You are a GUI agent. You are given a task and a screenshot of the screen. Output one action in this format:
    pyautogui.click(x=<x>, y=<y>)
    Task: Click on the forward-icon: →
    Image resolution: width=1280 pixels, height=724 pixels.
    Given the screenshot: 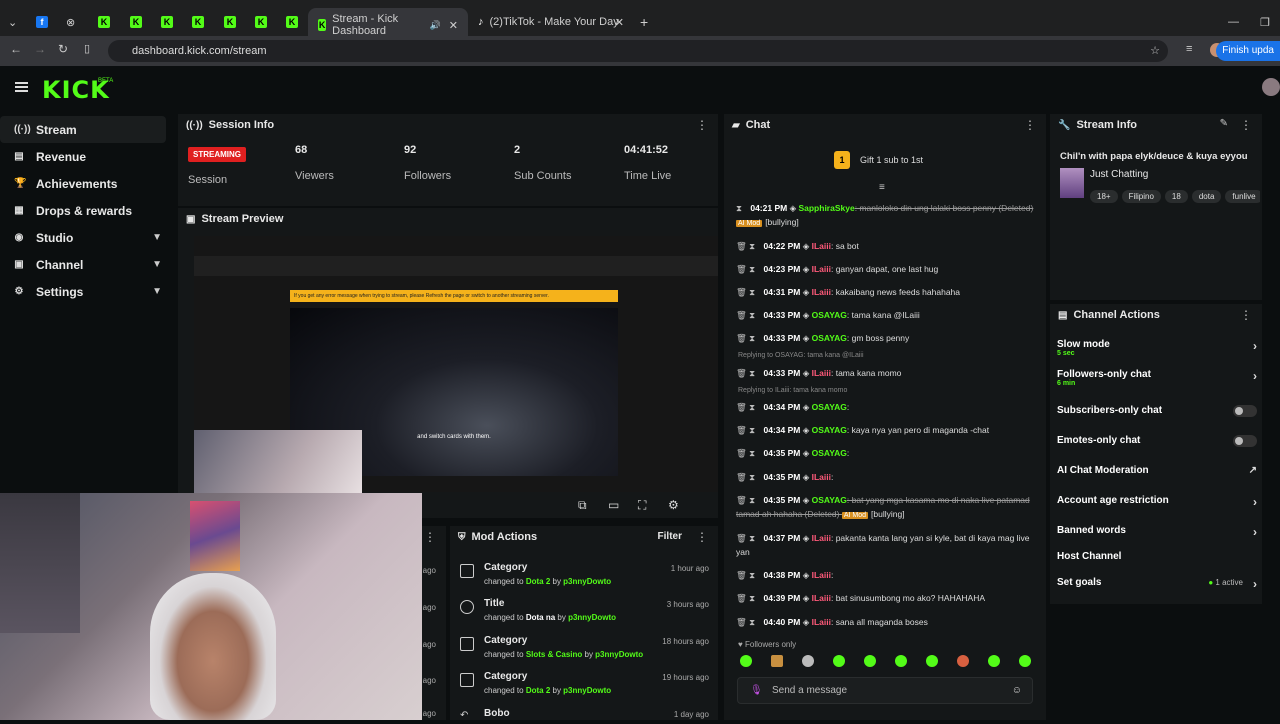 What is the action you would take?
    pyautogui.click(x=40, y=49)
    